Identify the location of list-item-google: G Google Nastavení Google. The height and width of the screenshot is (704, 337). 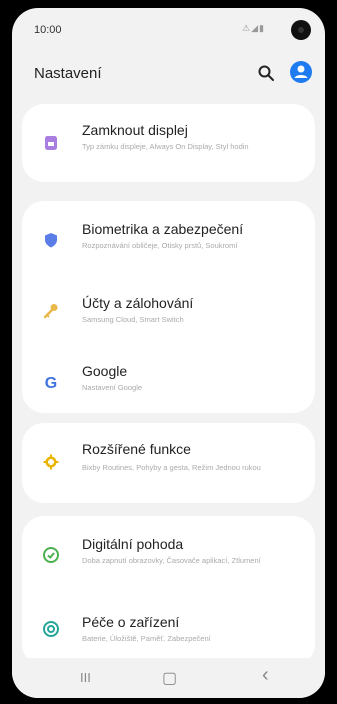
(168, 379).